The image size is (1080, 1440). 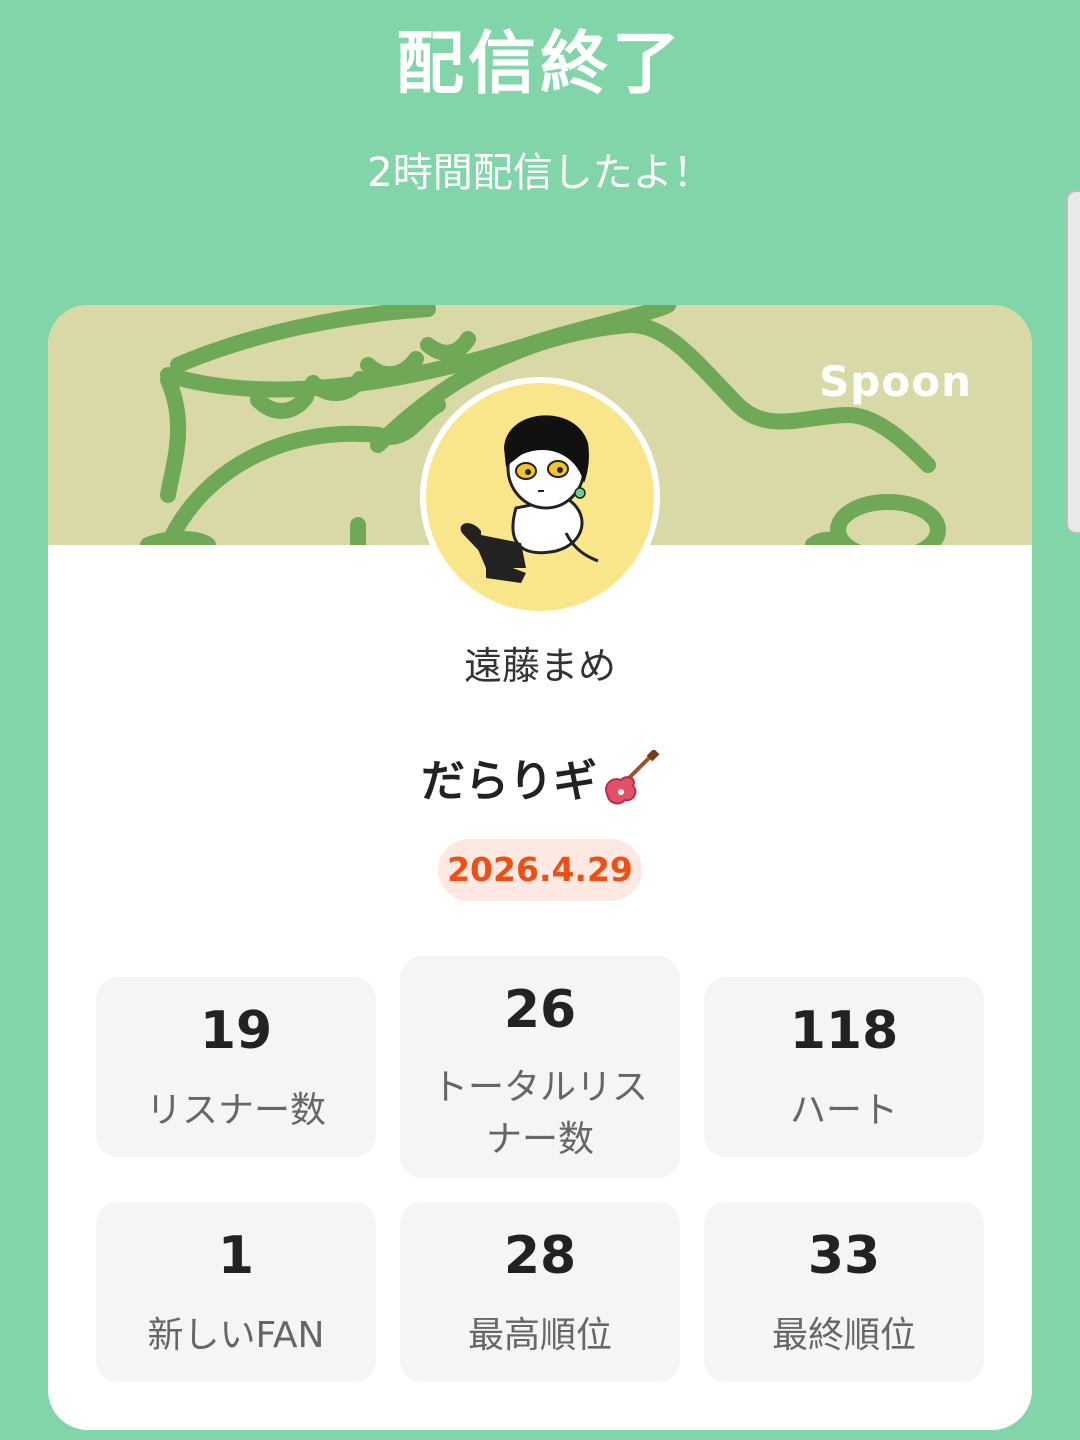 What do you see at coordinates (236, 1292) in the screenshot?
I see `stat-new-fans: 1 新しいFAN` at bounding box center [236, 1292].